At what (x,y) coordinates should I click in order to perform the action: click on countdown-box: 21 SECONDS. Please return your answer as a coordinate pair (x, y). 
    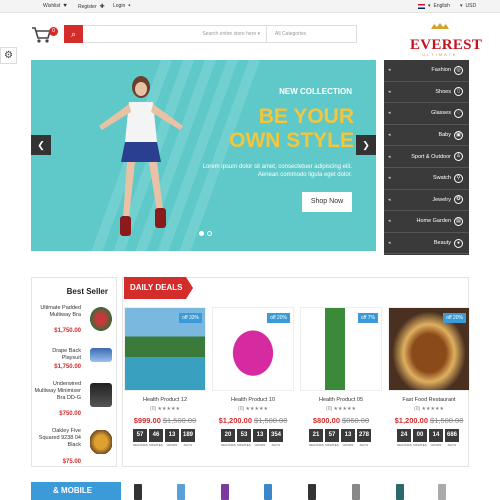
    Looking at the image, I should click on (316, 438).